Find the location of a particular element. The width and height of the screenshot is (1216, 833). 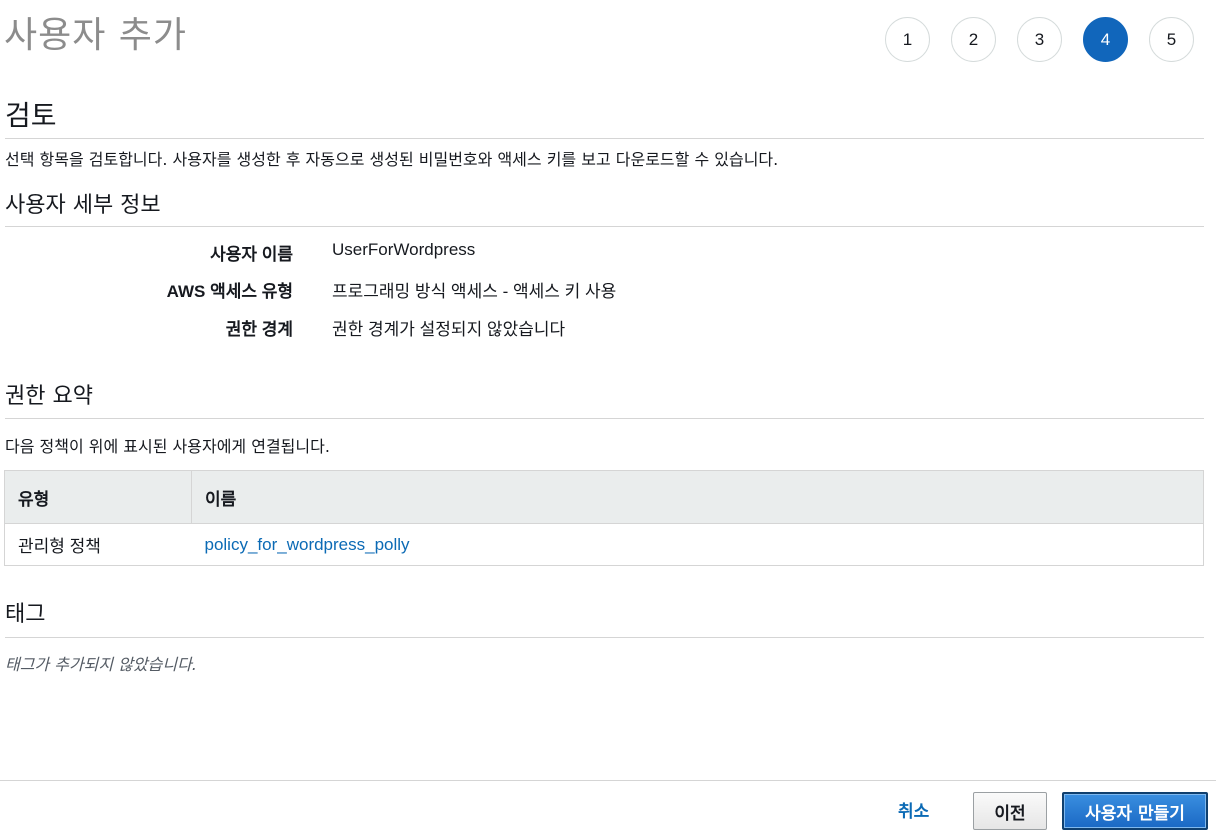

detail-value: UserForWordpress is located at coordinates (404, 249).